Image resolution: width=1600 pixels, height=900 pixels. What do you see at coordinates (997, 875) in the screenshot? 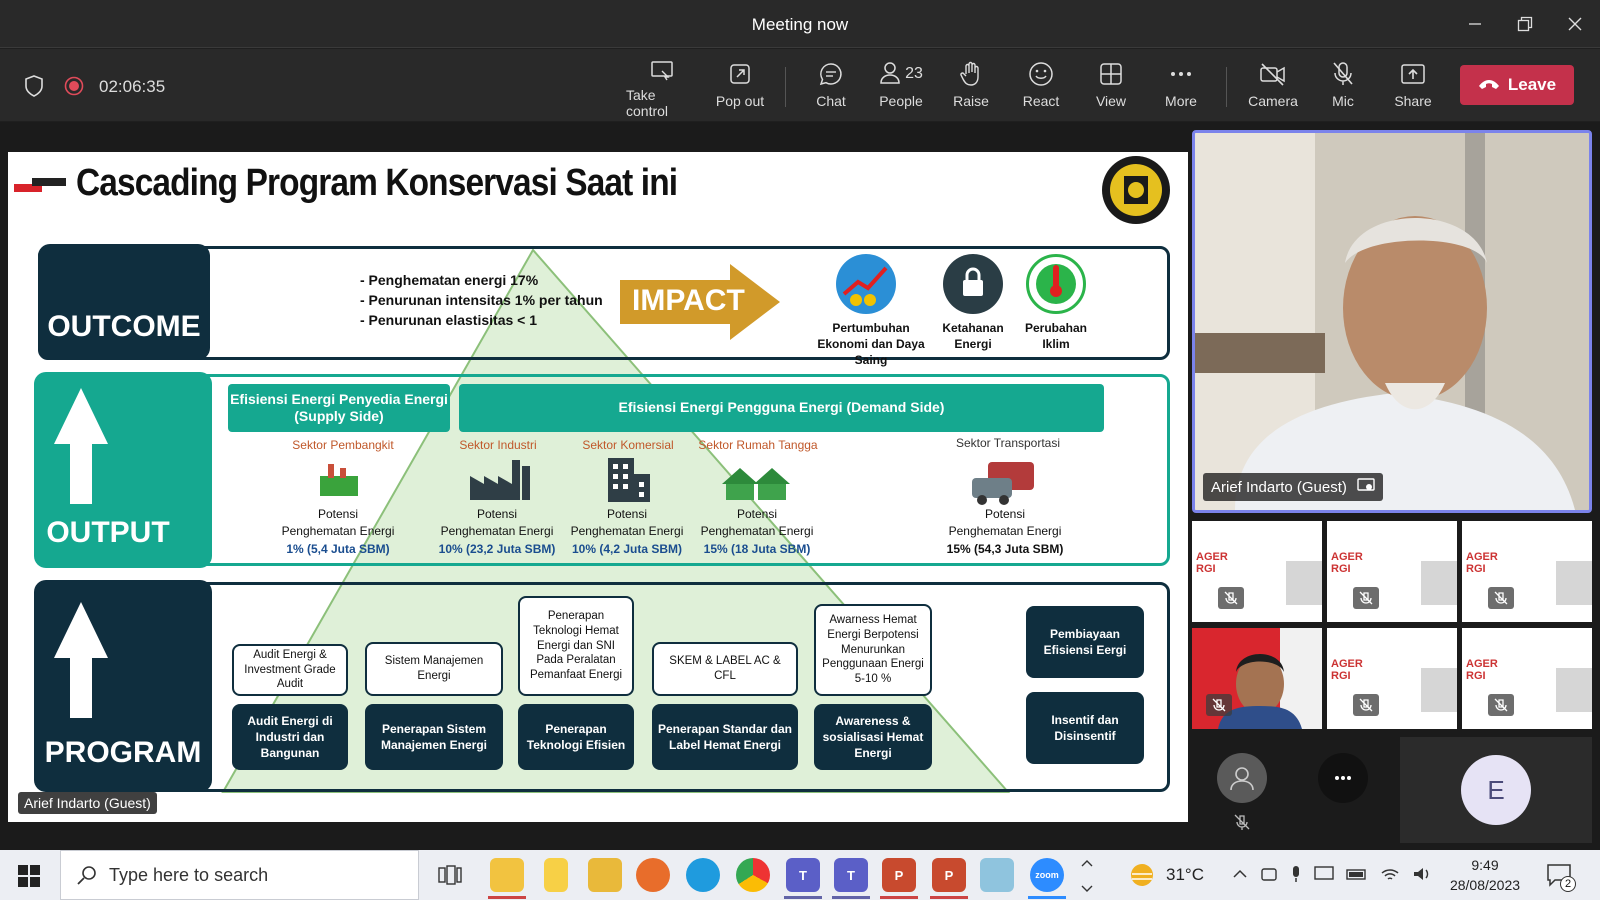
I see `app-icon` at bounding box center [997, 875].